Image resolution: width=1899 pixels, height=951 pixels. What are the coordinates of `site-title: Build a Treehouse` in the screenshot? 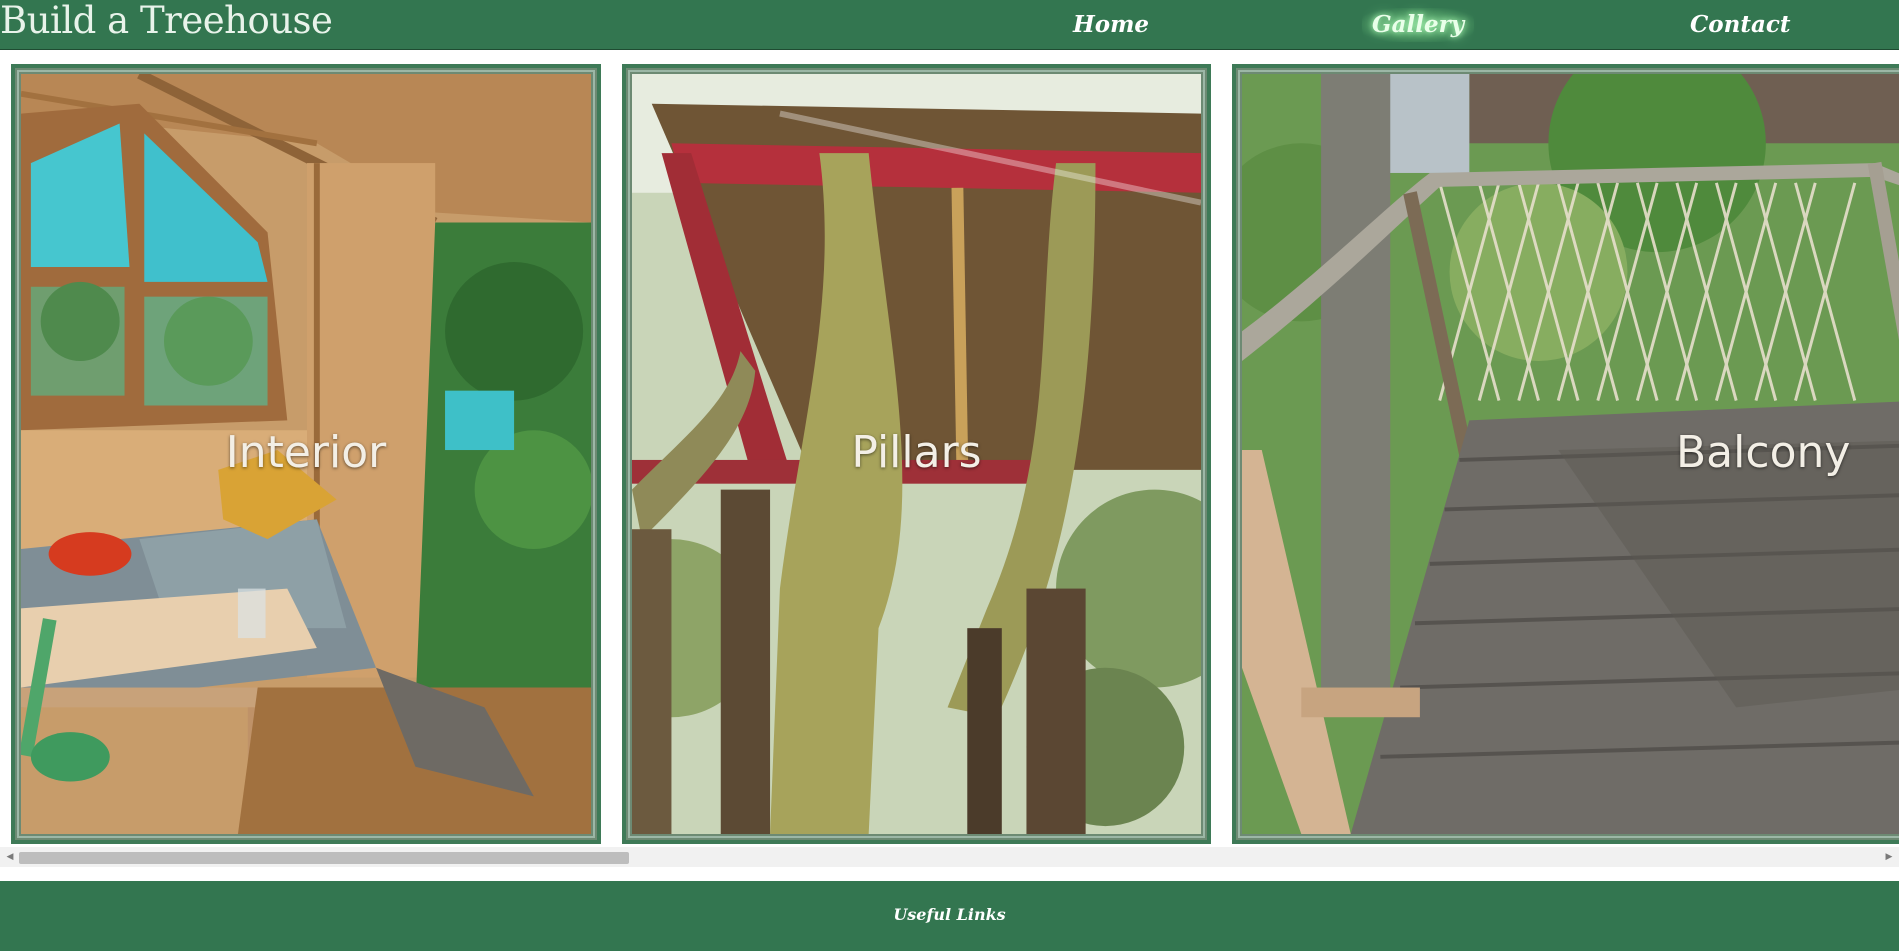 It's located at (166, 21).